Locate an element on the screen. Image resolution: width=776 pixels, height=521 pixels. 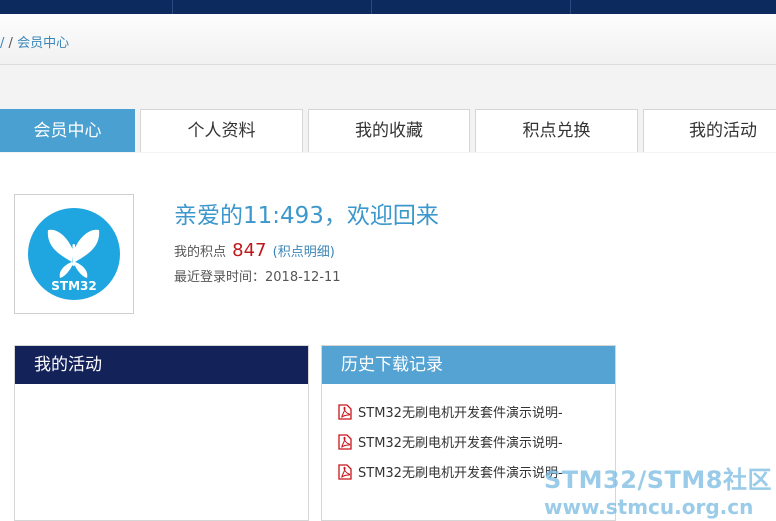
butterfly-icon: STM32 is located at coordinates (73, 261).